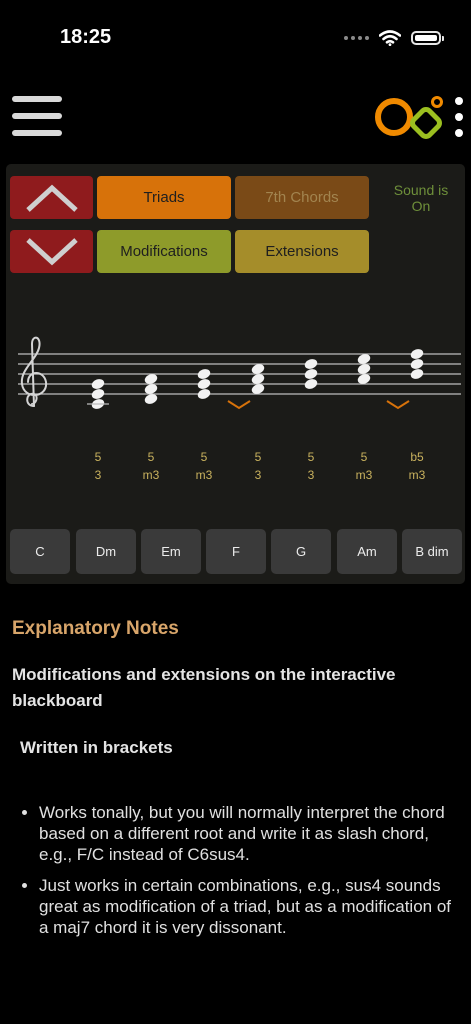 The width and height of the screenshot is (471, 1024). What do you see at coordinates (236, 551) in the screenshot?
I see `chord-button: F` at bounding box center [236, 551].